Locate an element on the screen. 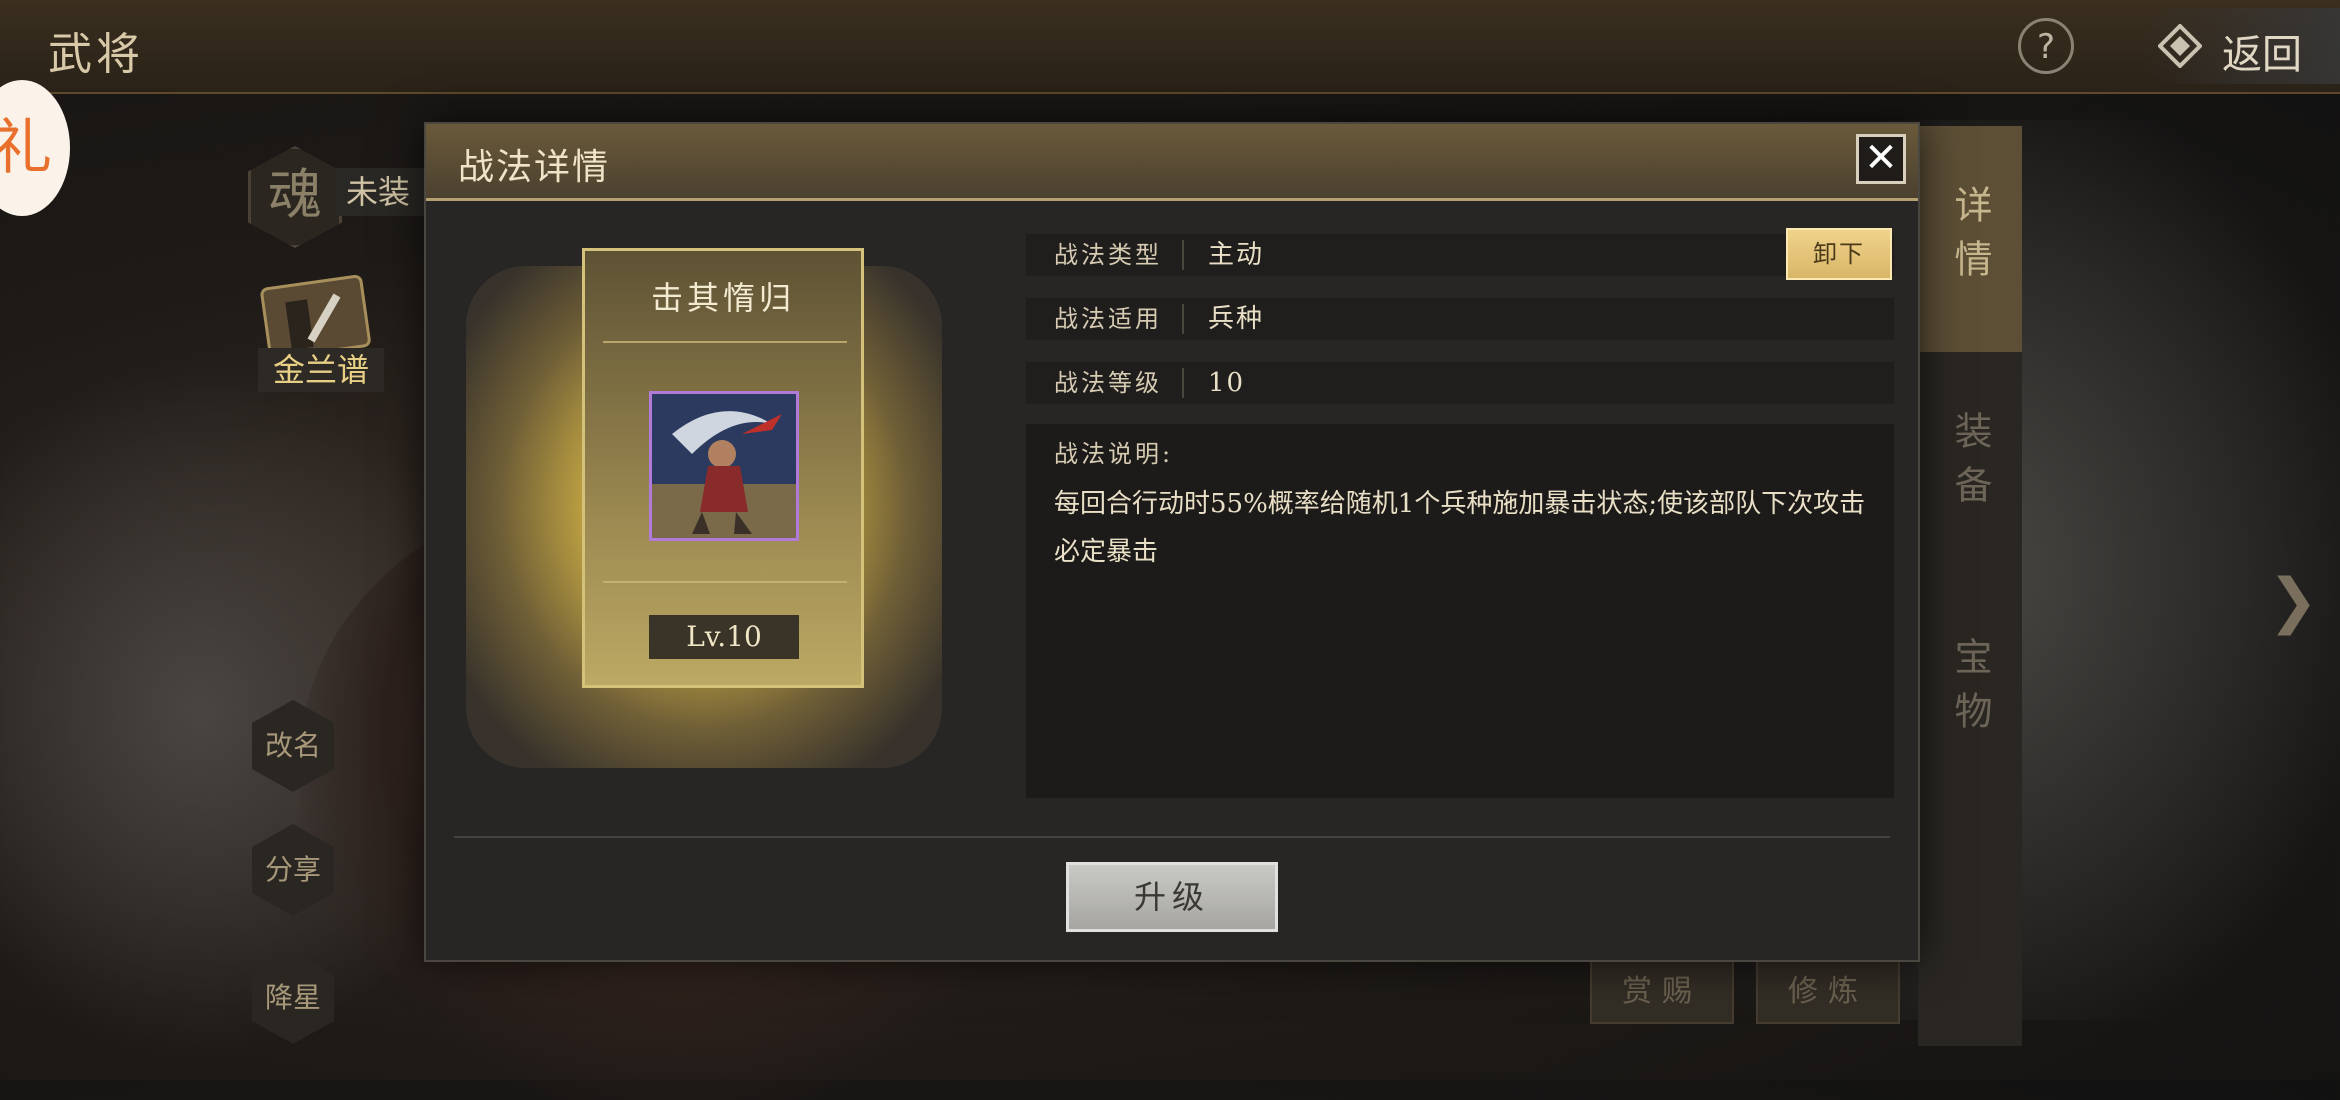 This screenshot has width=2340, height=1100. info-value: 10 is located at coordinates (1227, 383).